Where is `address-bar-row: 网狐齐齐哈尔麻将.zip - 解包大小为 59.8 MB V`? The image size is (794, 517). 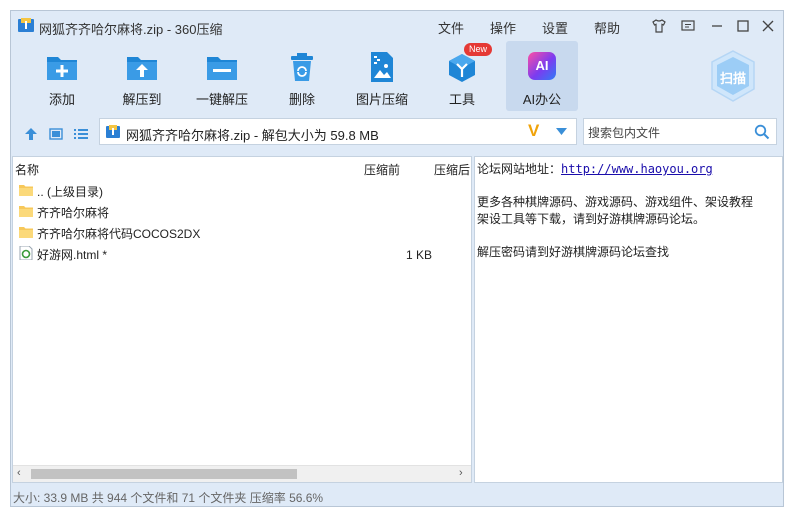 address-bar-row: 网狐齐齐哈尔麻将.zip - 解包大小为 59.8 MB V is located at coordinates (397, 134).